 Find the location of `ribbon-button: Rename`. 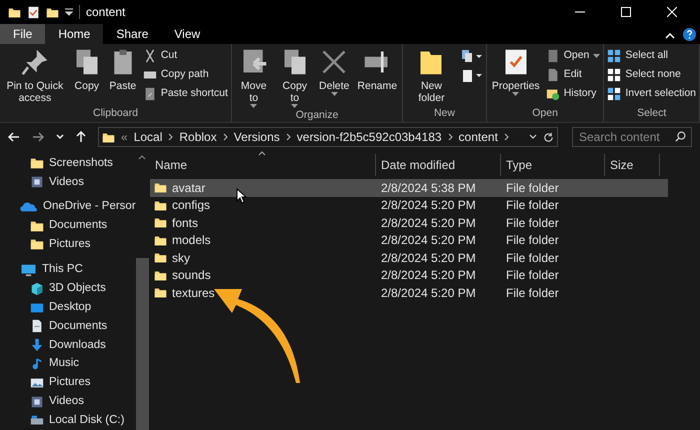

ribbon-button: Rename is located at coordinates (377, 70).